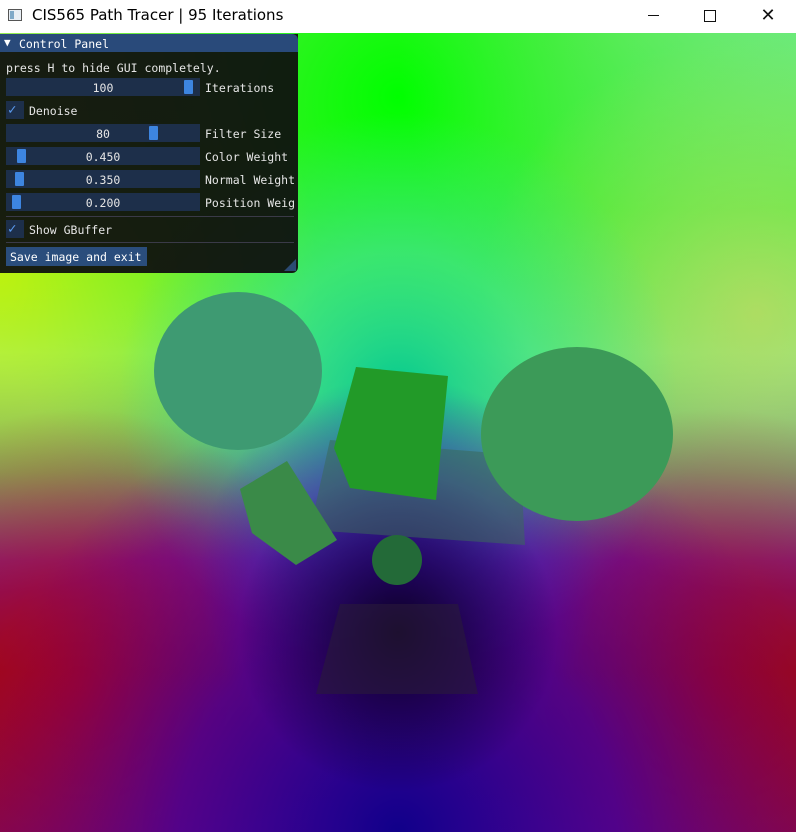  I want to click on sphere-small, so click(397, 560).